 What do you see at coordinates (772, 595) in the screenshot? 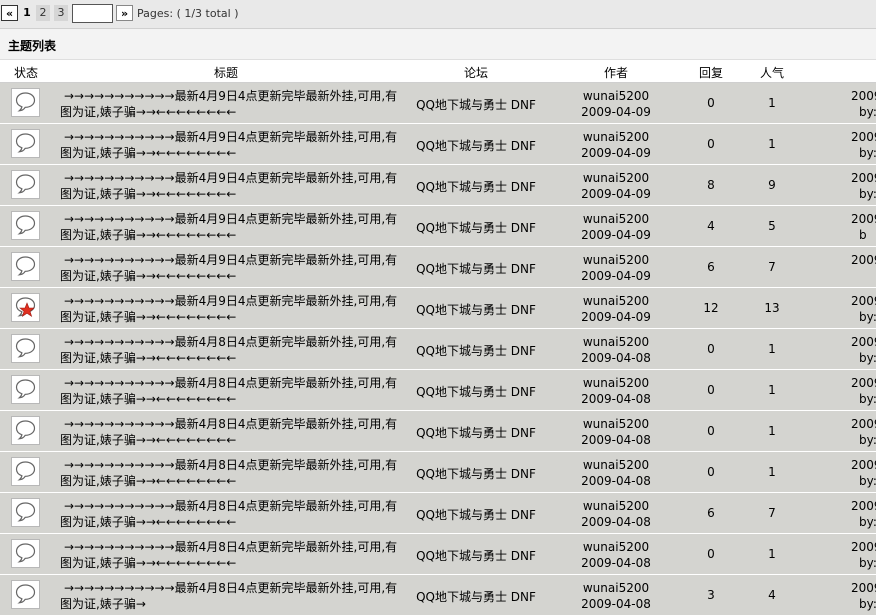
I see `view-count: 4` at bounding box center [772, 595].